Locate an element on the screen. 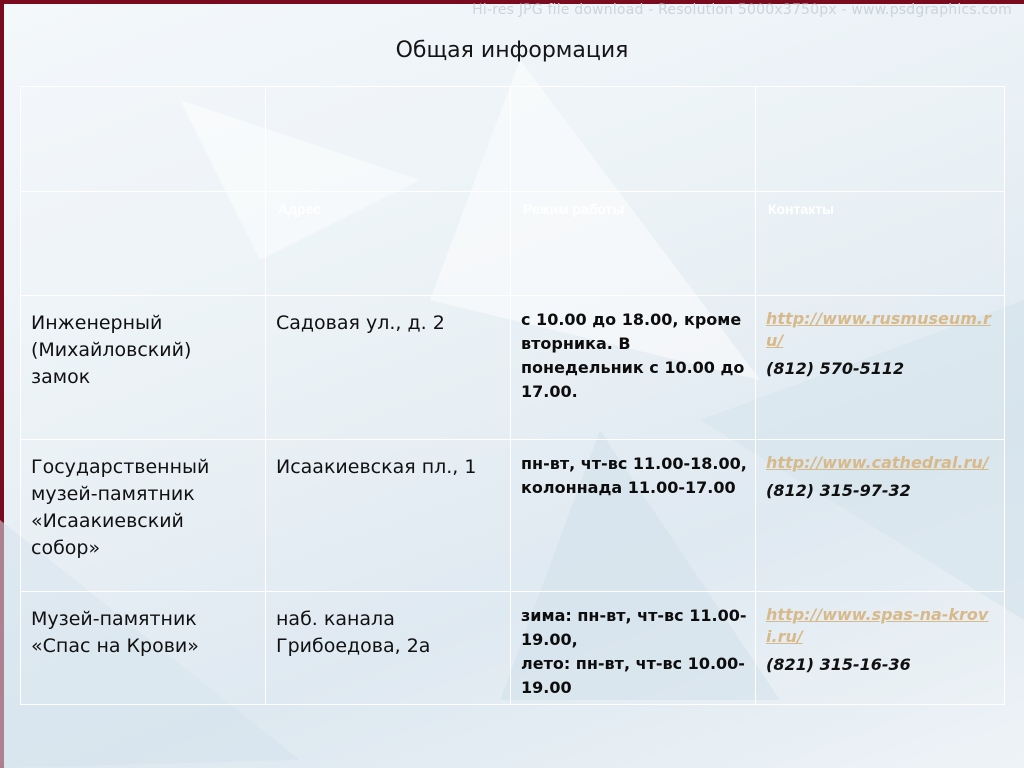 This screenshot has width=1024, height=768. museum-website-link: http://www.rusmuseum.ru/ is located at coordinates (882, 330).